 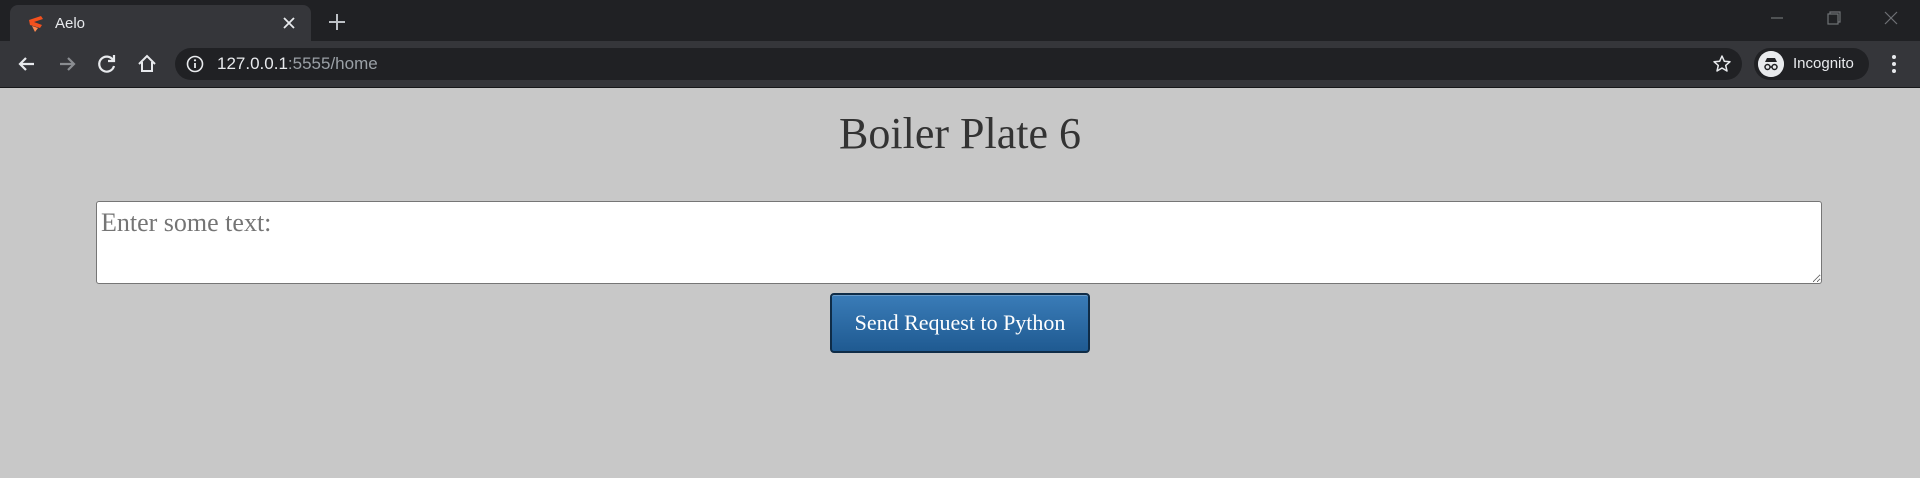 I want to click on app-logo-icon, so click(x=36, y=24).